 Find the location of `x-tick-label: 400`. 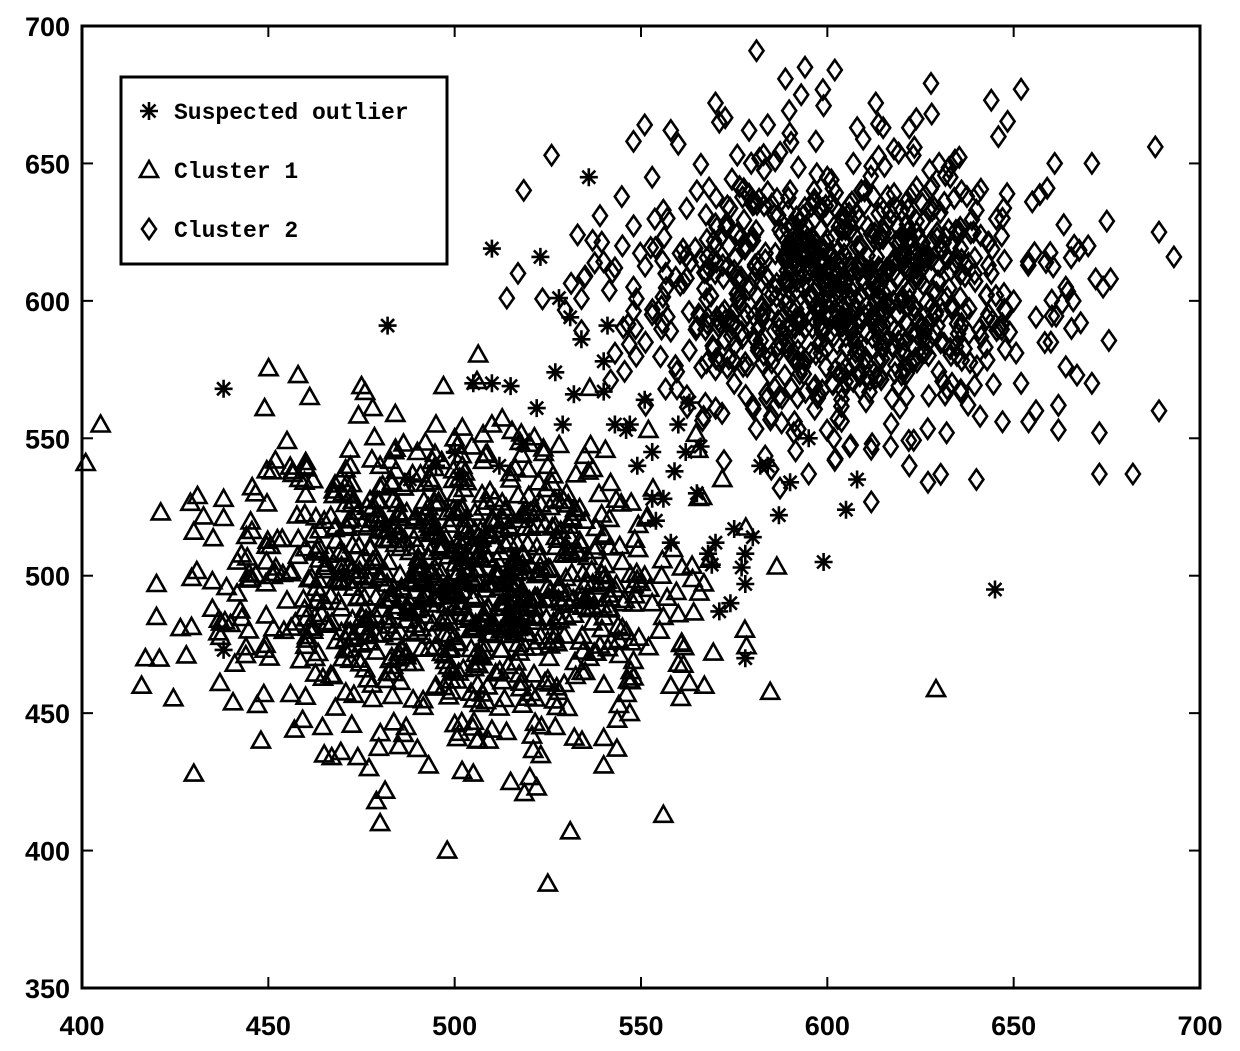

x-tick-label: 400 is located at coordinates (81, 1026).